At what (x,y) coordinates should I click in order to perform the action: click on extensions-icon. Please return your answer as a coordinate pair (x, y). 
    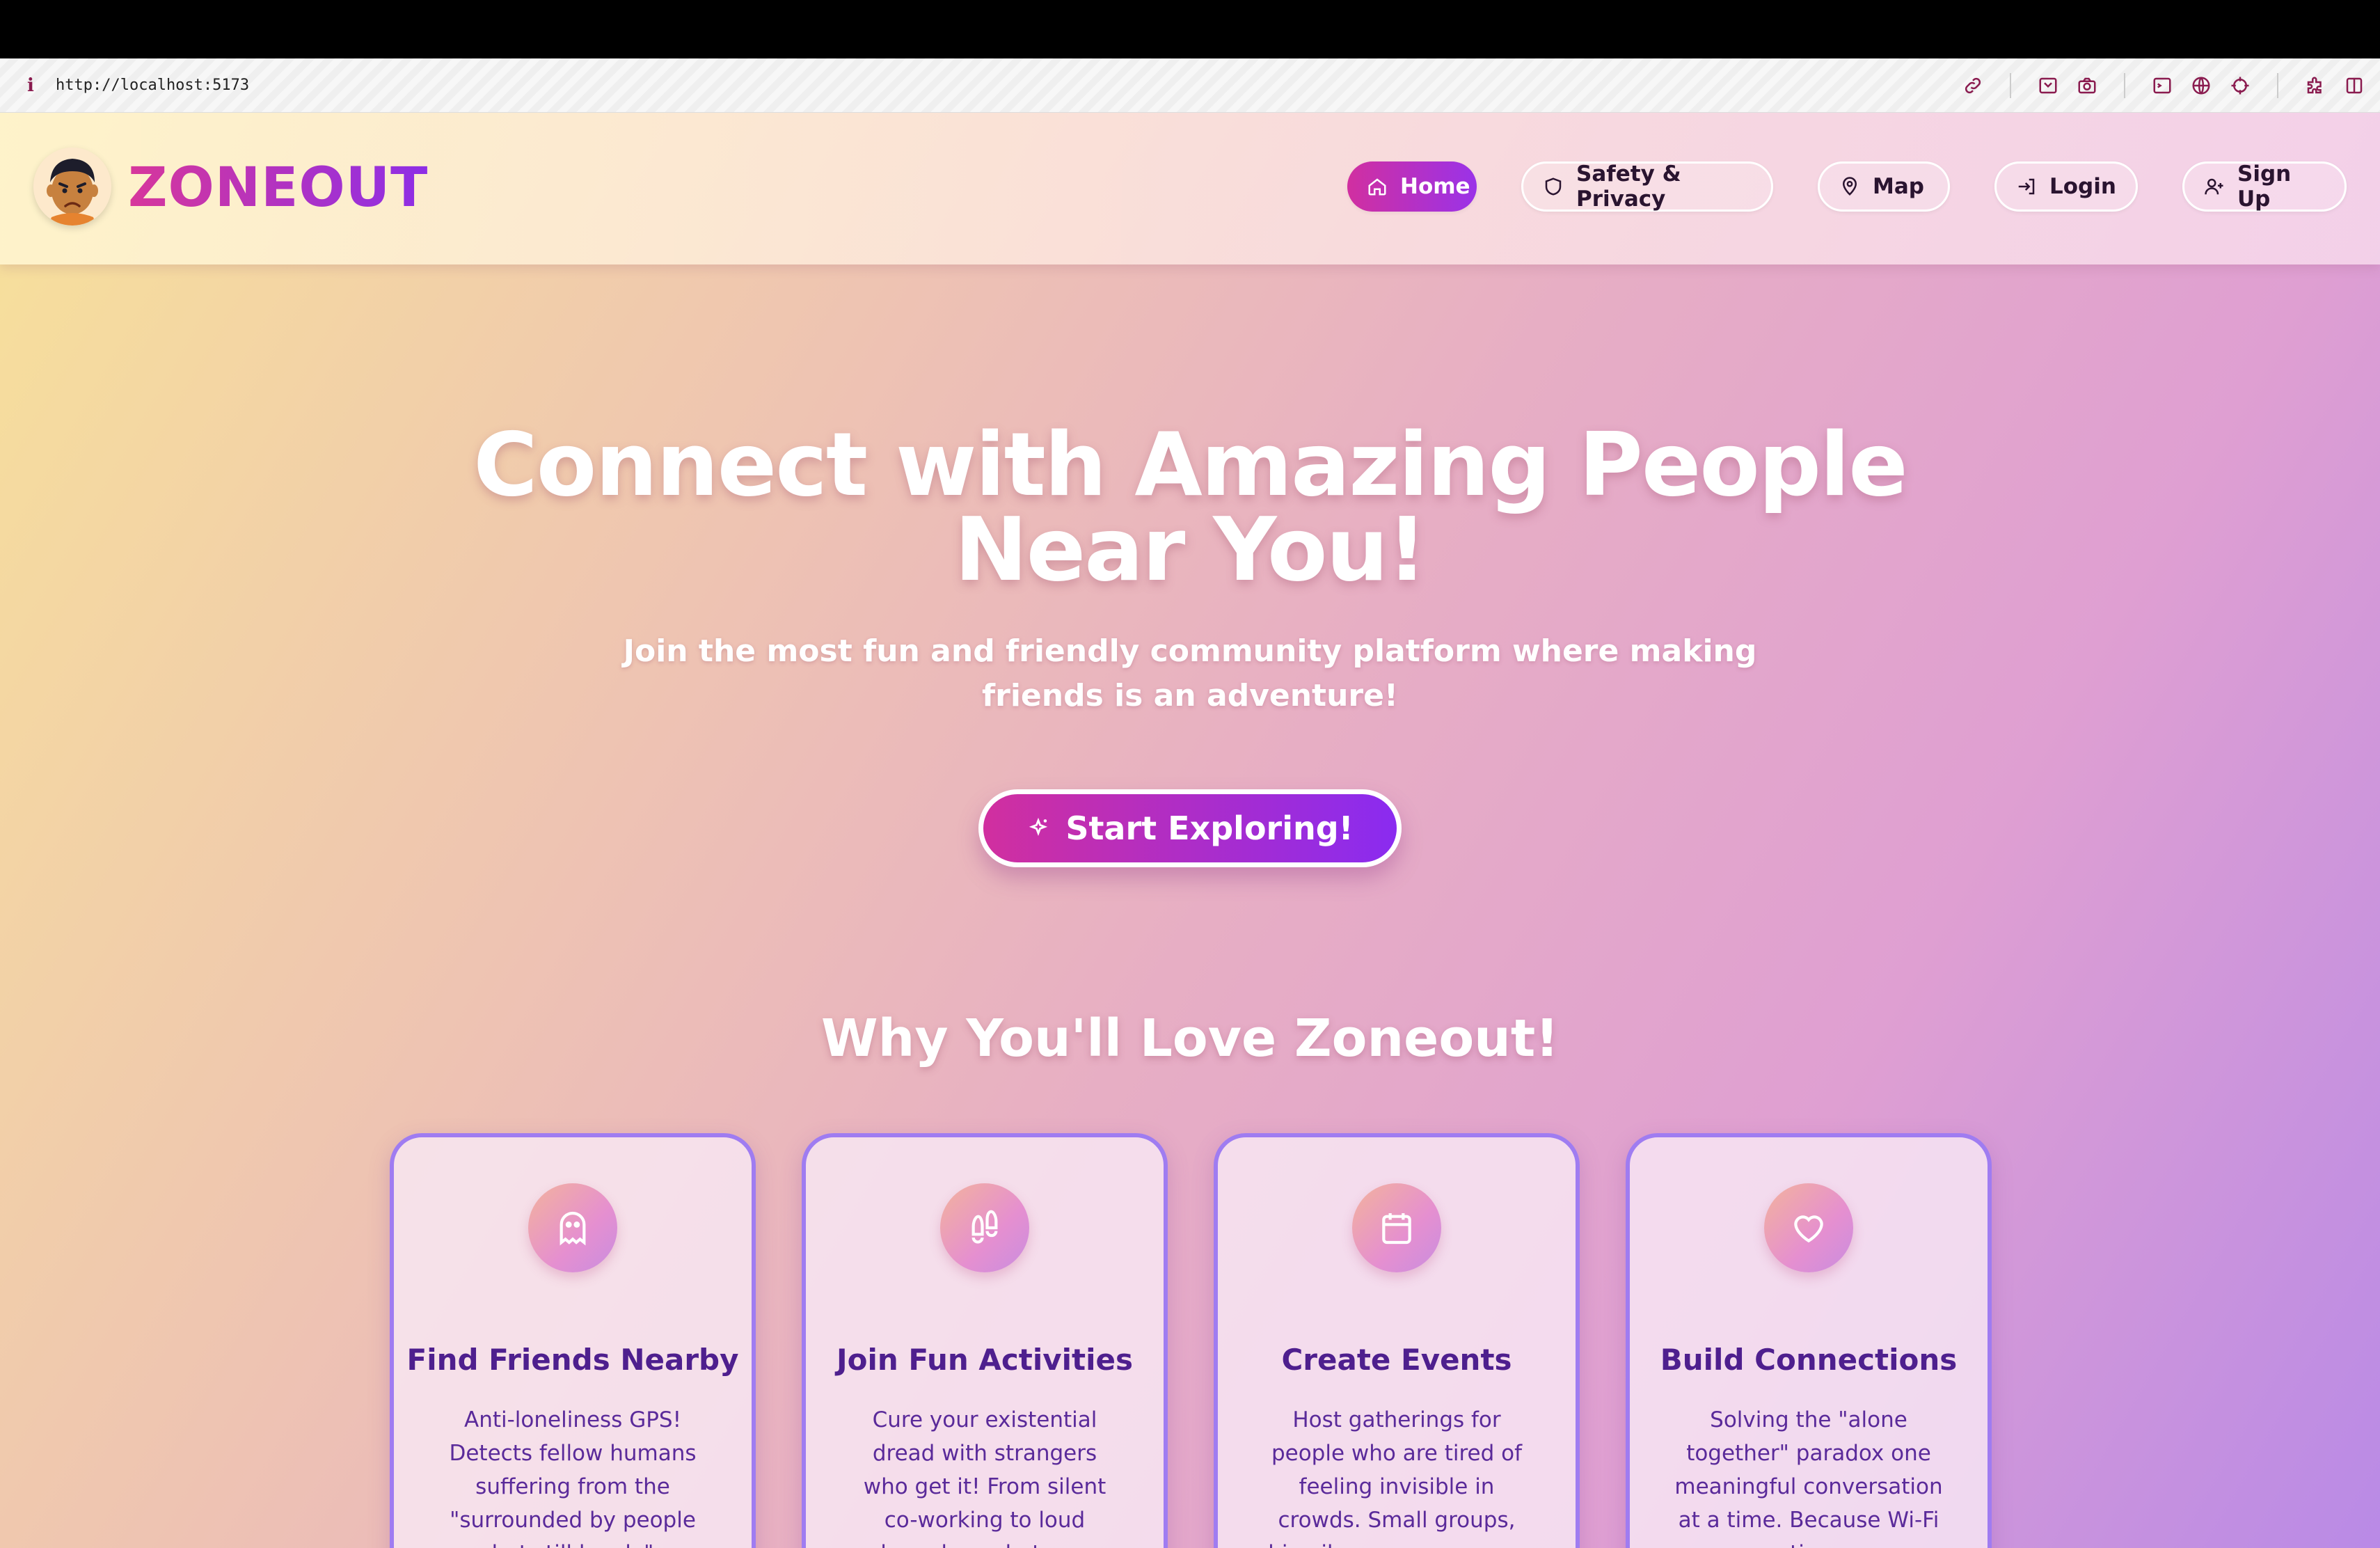
    Looking at the image, I should click on (2315, 85).